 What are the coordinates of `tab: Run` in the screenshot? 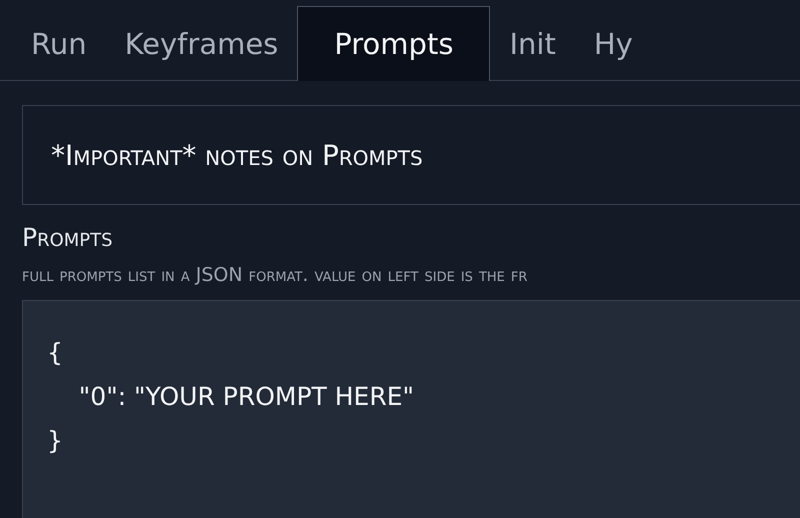 It's located at (59, 43).